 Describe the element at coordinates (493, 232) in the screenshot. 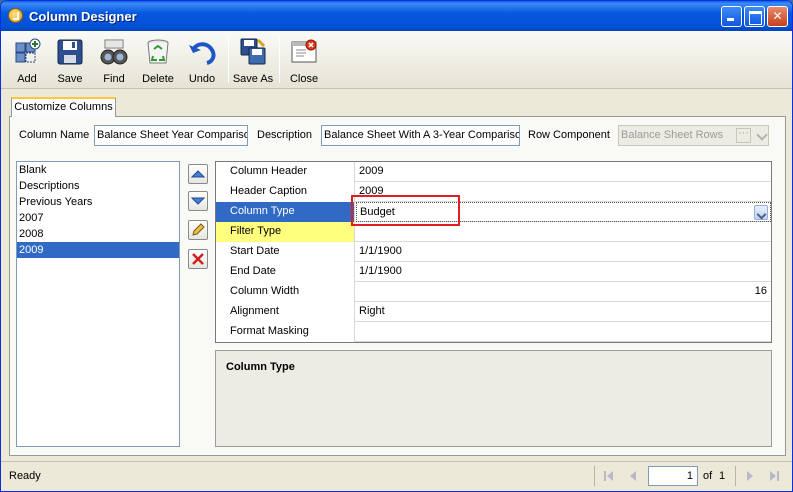

I see `property-row: Filter Type` at that location.